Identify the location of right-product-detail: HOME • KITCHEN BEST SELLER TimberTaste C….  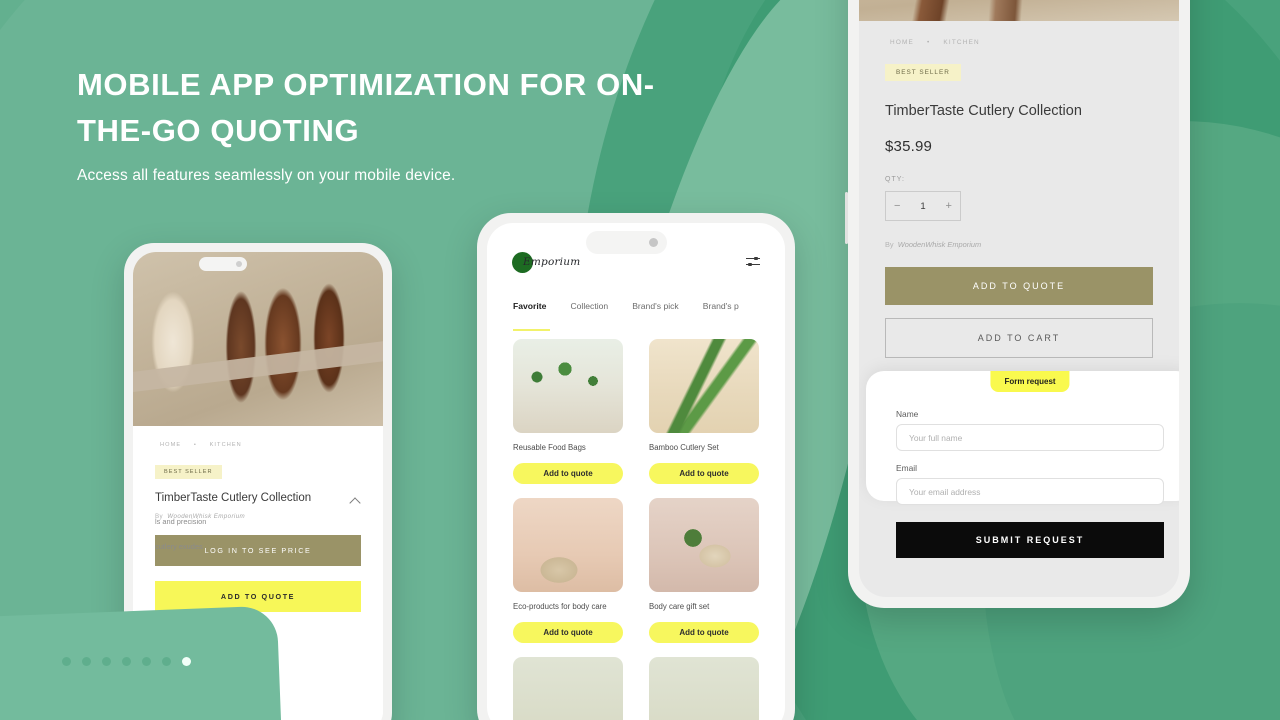
(1019, 189).